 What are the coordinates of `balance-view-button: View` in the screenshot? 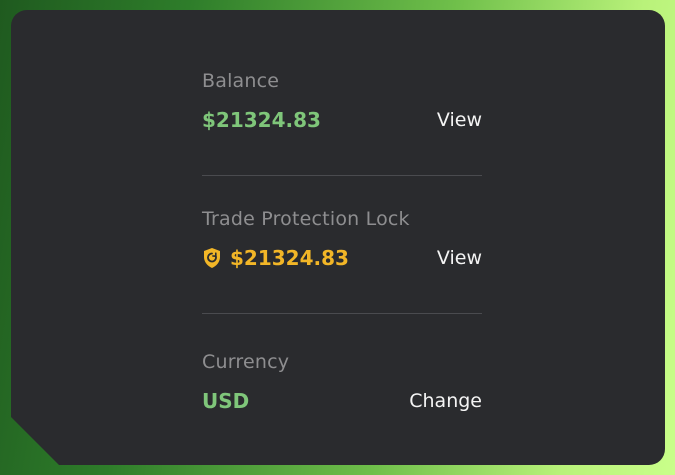 It's located at (459, 120).